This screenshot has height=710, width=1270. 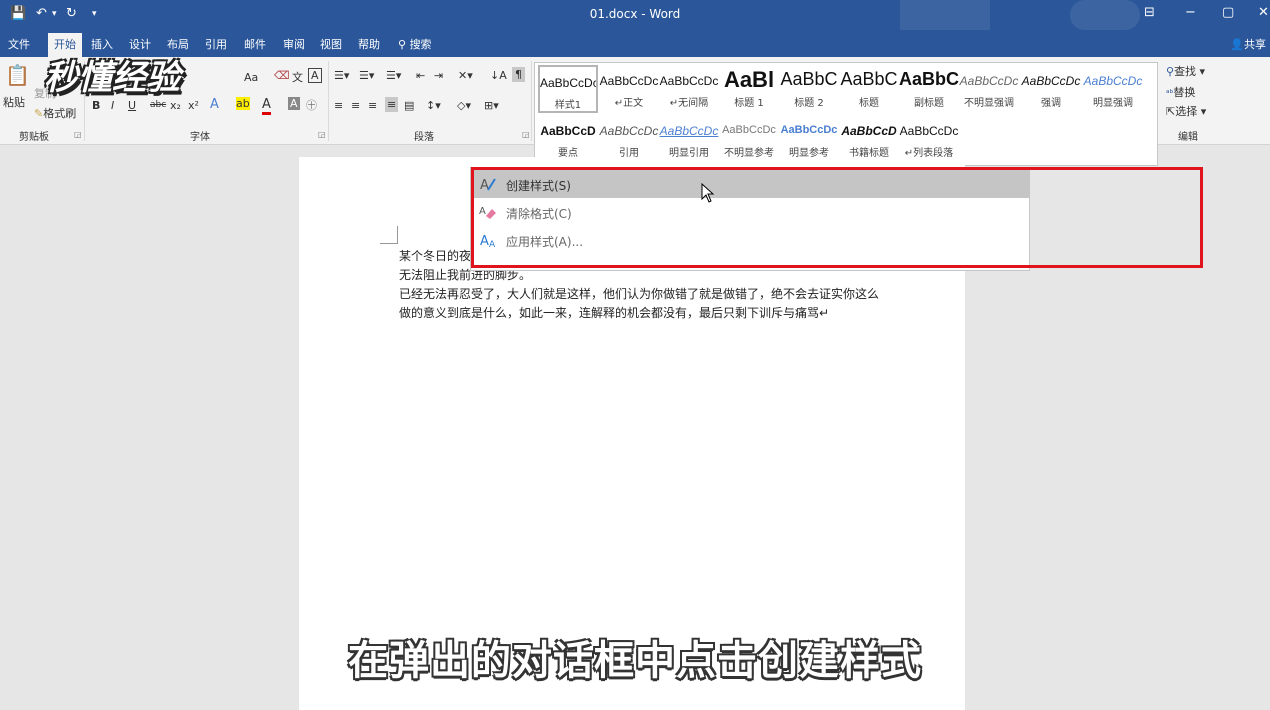 I want to click on title-bar: 💾 ↶ ▾ ↻ ▾ 01.docx - Word ⊟ − ▢ ✕, so click(x=635, y=15).